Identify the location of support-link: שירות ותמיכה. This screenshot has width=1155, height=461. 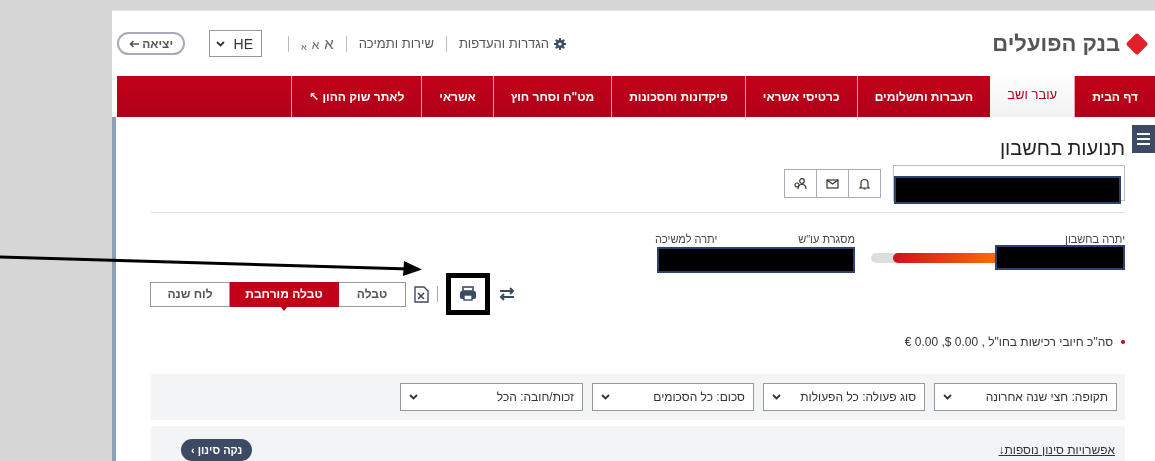
(396, 44).